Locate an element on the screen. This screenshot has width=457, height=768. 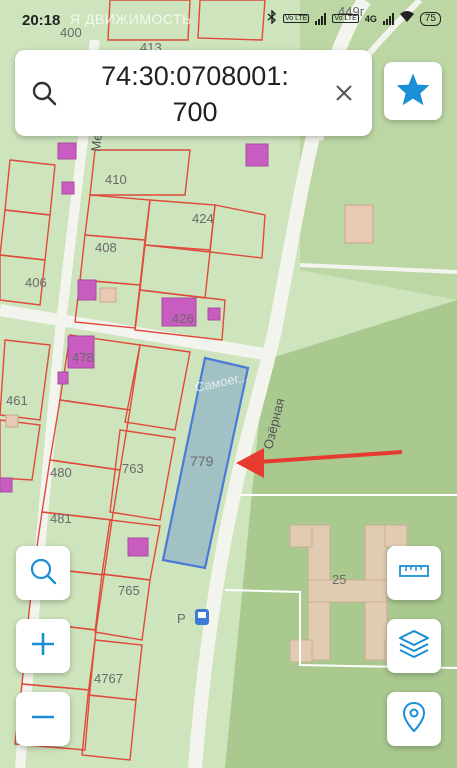
zoom-in-button is located at coordinates (43, 646).